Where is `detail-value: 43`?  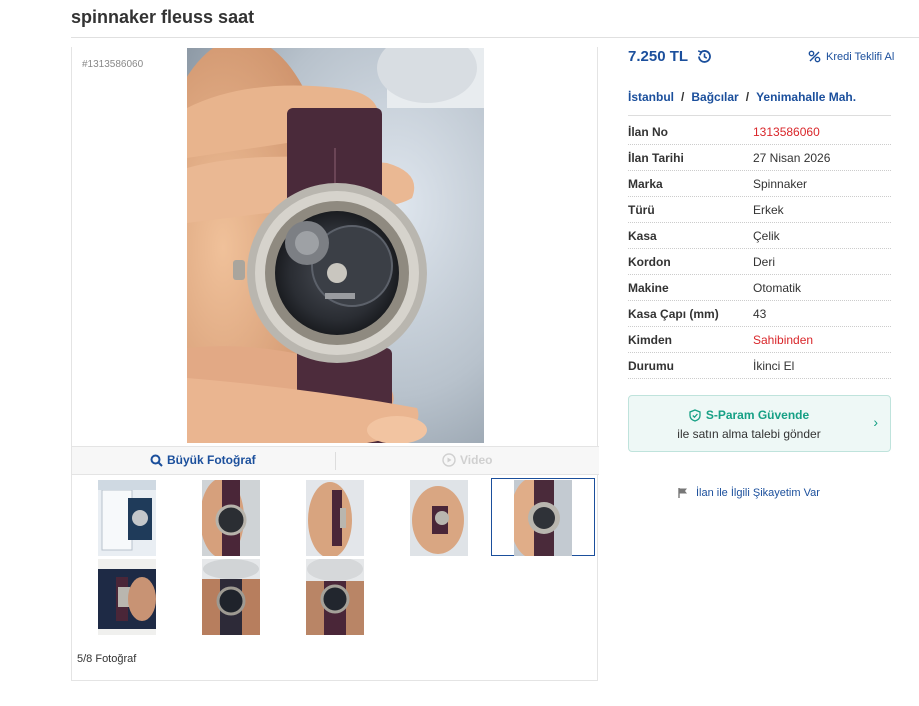 detail-value: 43 is located at coordinates (760, 314).